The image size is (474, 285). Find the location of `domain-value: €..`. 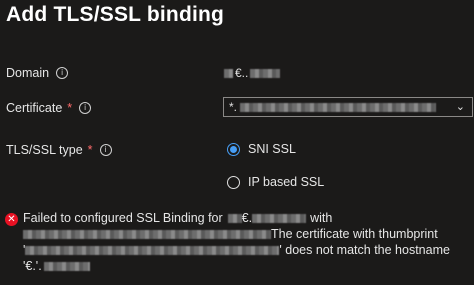

domain-value: €.. is located at coordinates (252, 73).